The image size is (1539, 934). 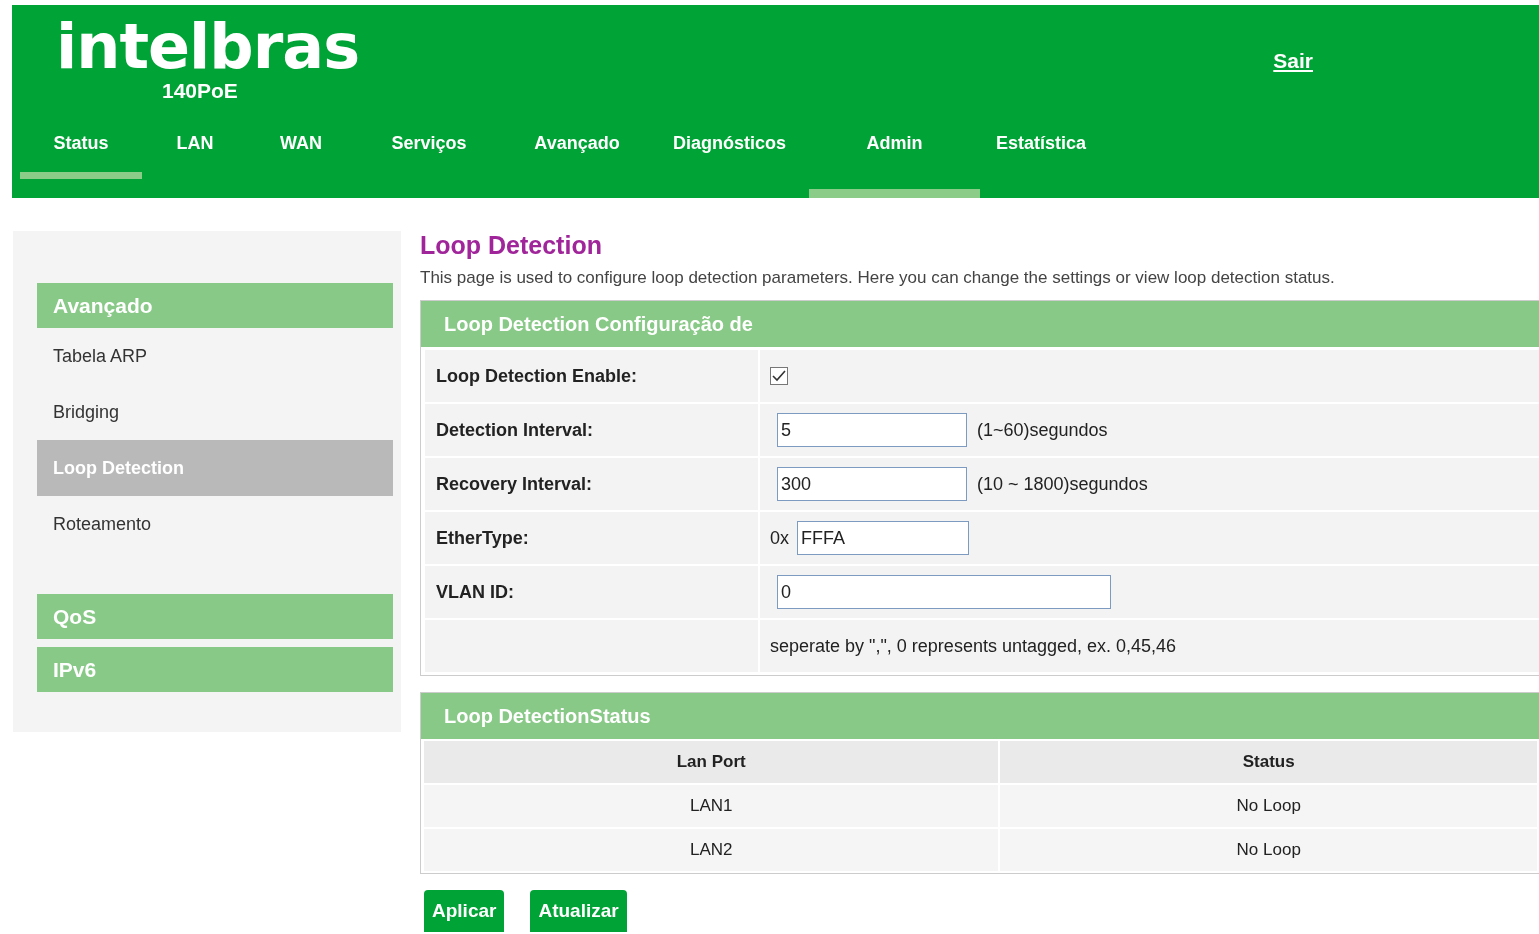 What do you see at coordinates (729, 152) in the screenshot?
I see `nav-tab: Diagnósticos` at bounding box center [729, 152].